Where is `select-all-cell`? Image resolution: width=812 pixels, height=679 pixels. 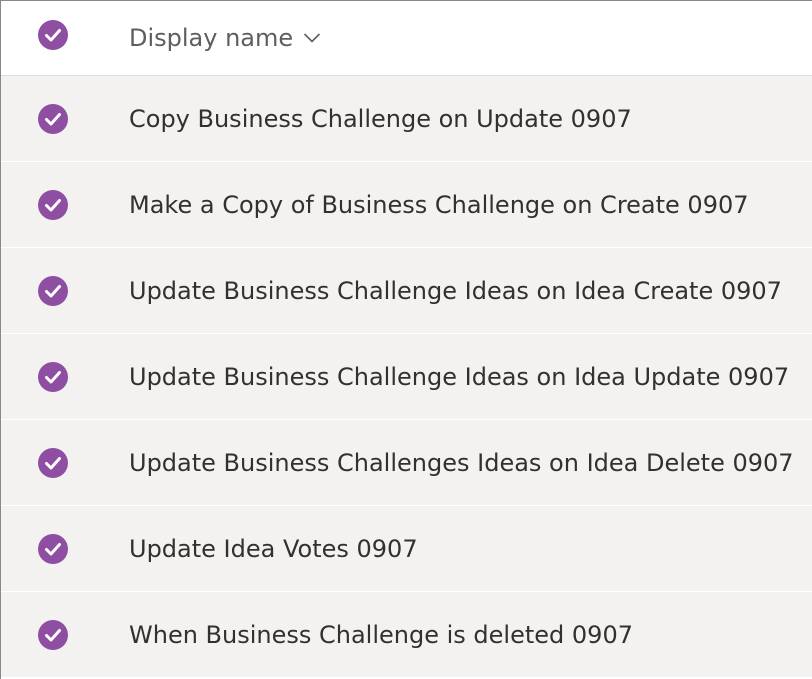
select-all-cell is located at coordinates (65, 35).